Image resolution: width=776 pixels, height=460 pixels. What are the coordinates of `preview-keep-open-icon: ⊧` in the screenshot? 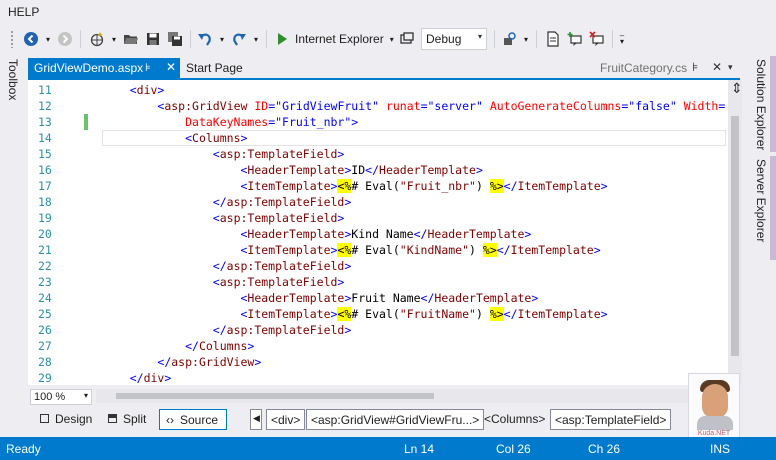 It's located at (695, 67).